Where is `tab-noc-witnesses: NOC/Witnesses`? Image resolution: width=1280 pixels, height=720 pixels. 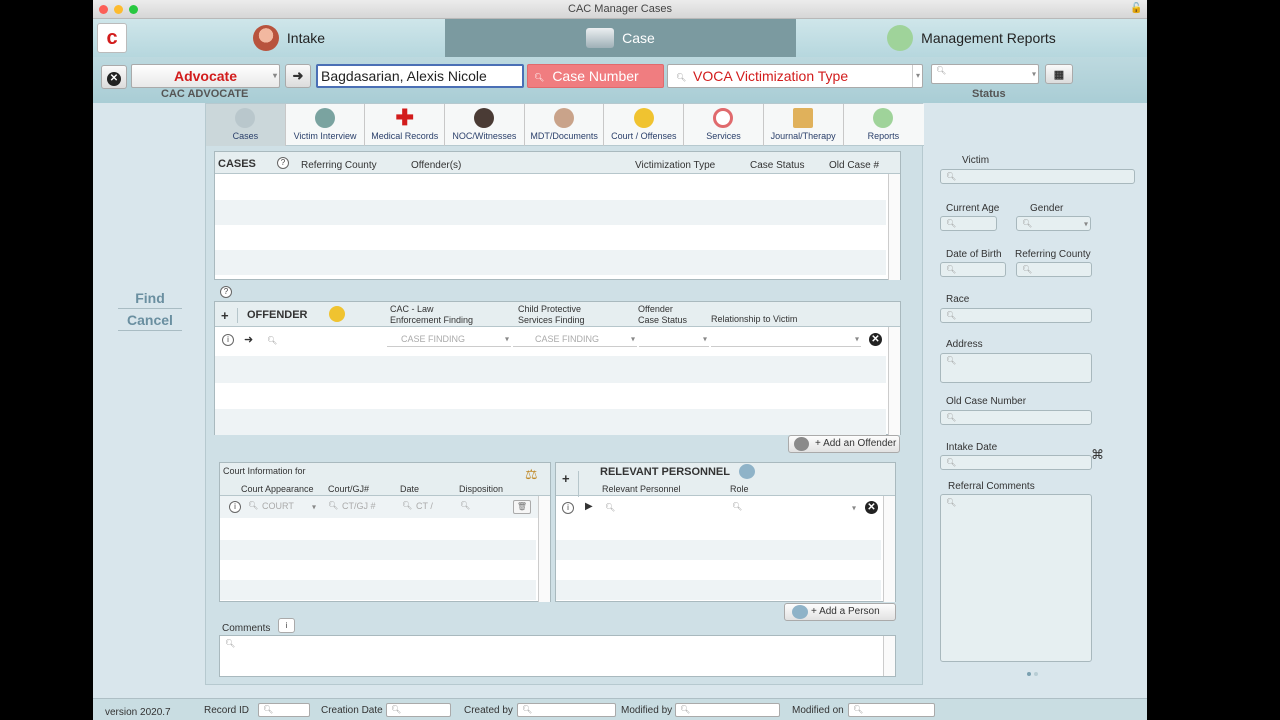 tab-noc-witnesses: NOC/Witnesses is located at coordinates (485, 125).